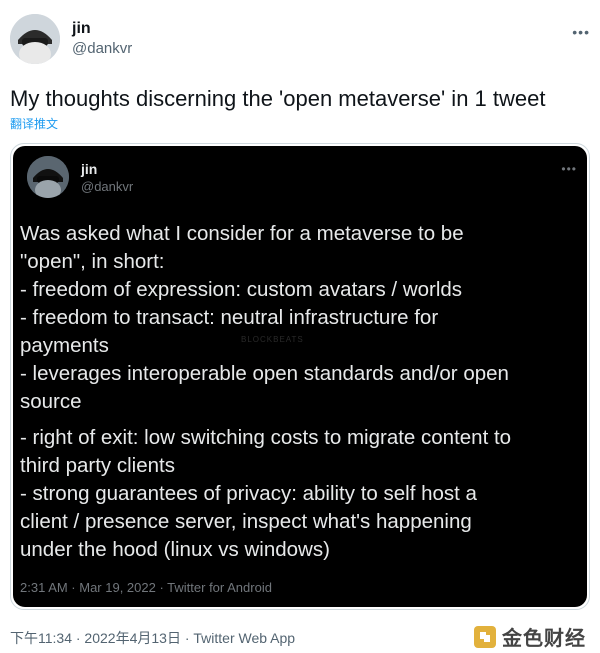 The image size is (600, 653). I want to click on quoted-more-icon: •••, so click(569, 169).